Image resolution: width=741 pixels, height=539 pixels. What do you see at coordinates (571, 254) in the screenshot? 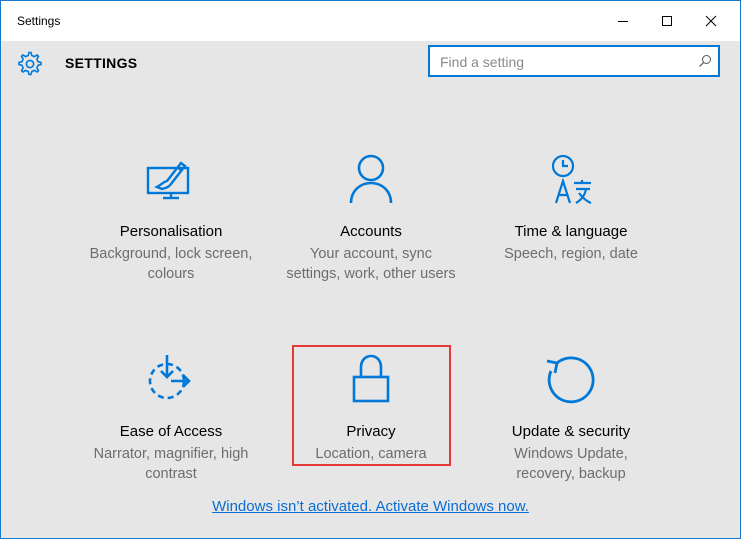
I see `tile-subtitle: Speech, region, date` at bounding box center [571, 254].